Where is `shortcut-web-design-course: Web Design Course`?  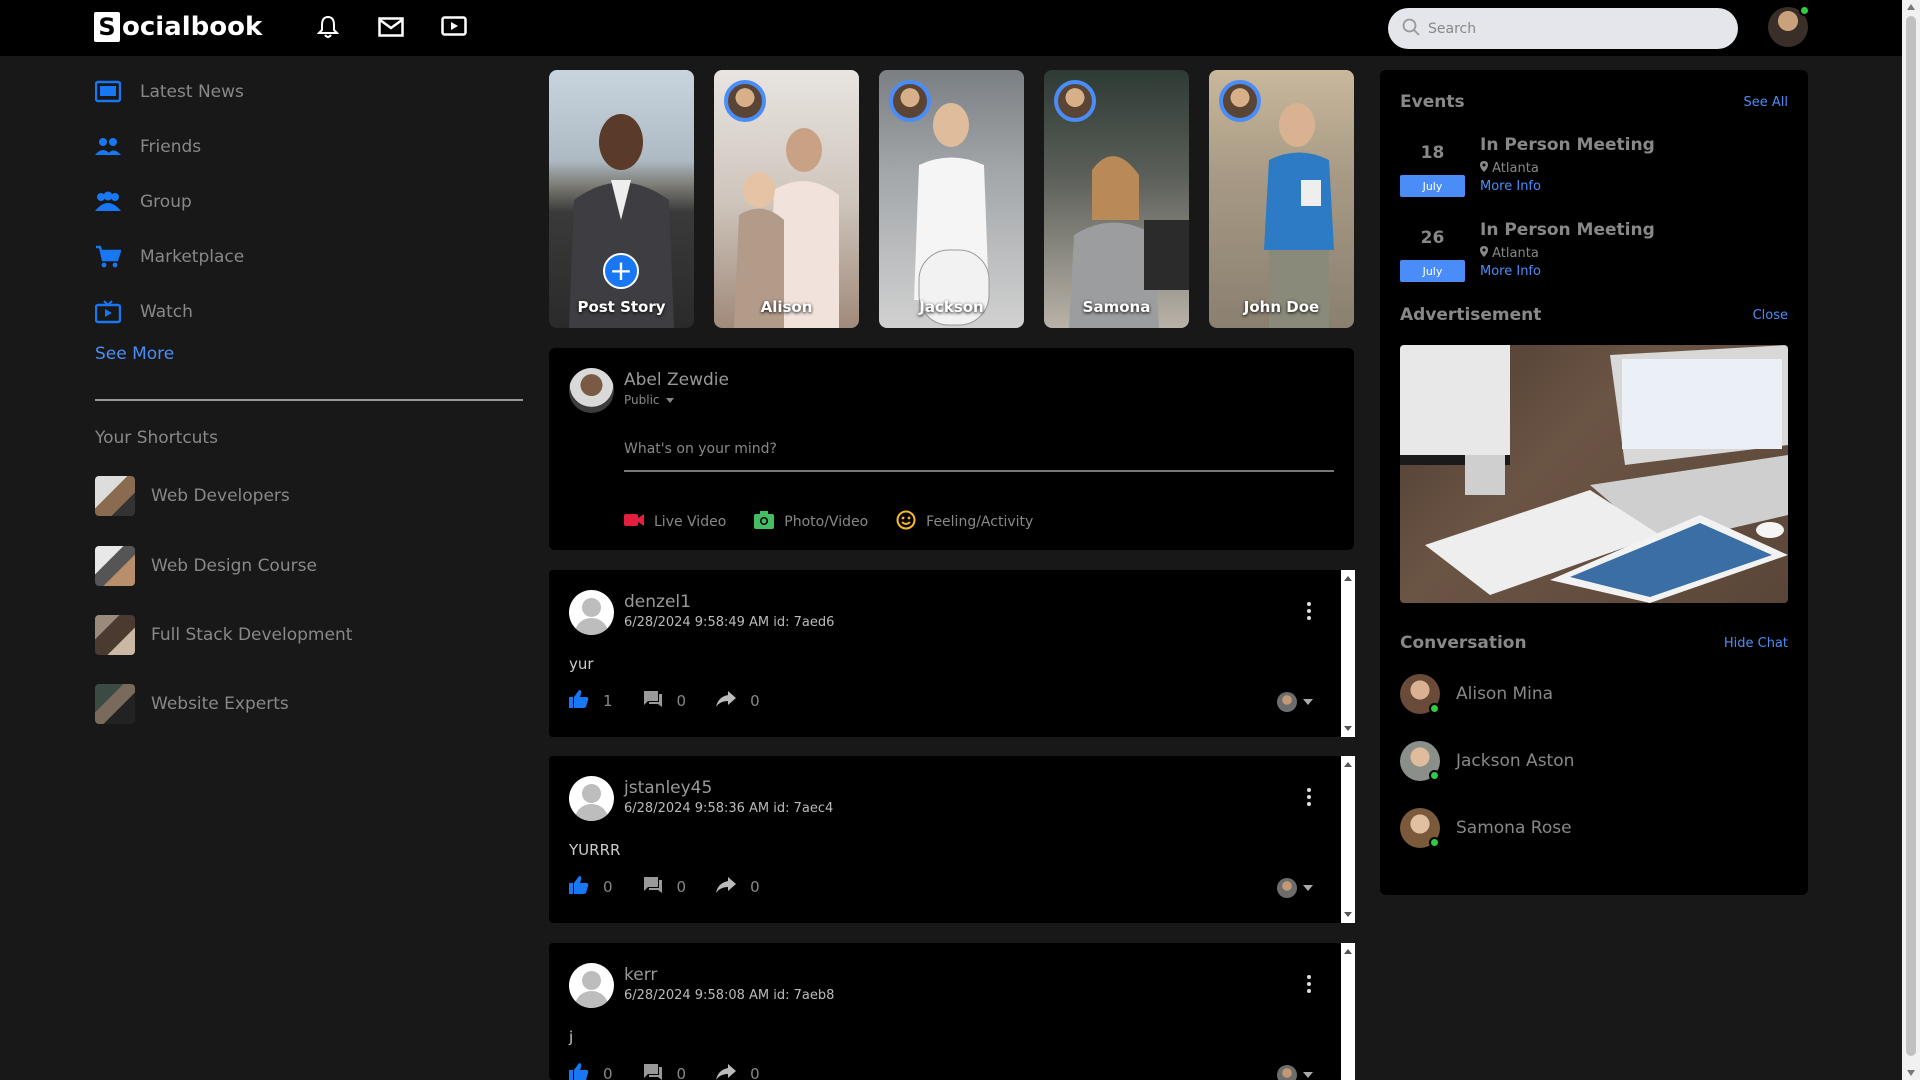 shortcut-web-design-course: Web Design Course is located at coordinates (206, 566).